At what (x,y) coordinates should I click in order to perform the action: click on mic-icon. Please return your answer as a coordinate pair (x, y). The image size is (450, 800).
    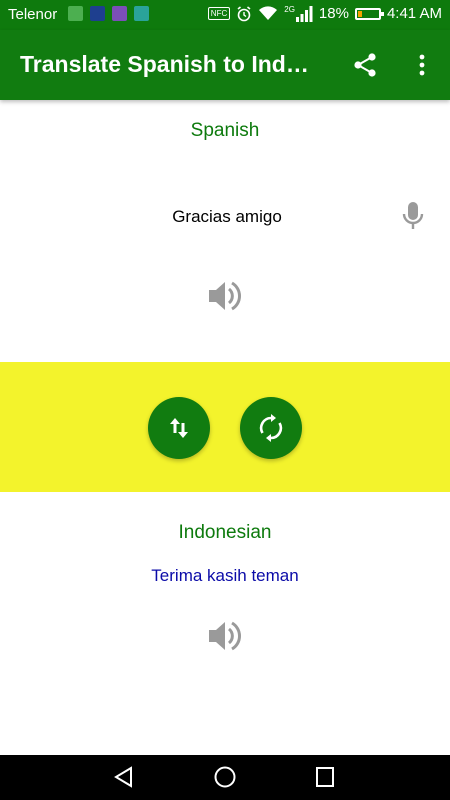
    Looking at the image, I should click on (413, 215).